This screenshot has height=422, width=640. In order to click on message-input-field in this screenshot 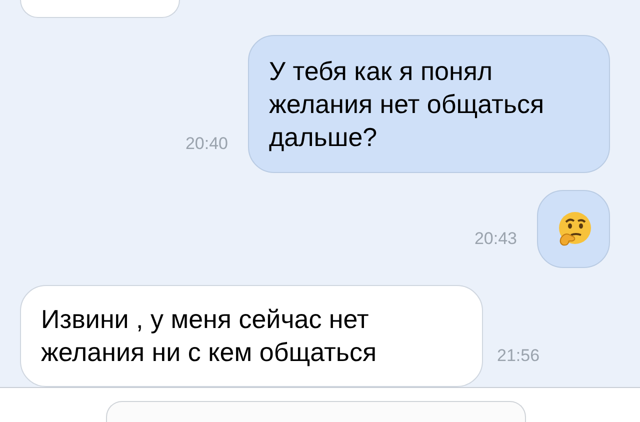, I will do `click(316, 411)`.